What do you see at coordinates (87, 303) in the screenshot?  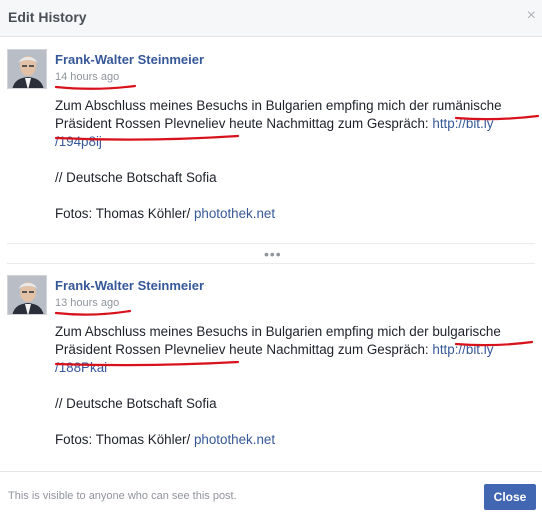 I see `timestamp: 13 hours ago` at bounding box center [87, 303].